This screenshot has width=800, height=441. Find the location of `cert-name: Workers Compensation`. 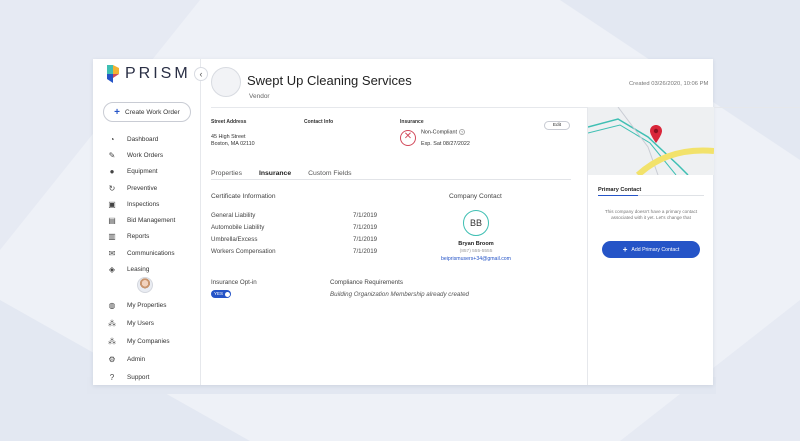

cert-name: Workers Compensation is located at coordinates (243, 251).